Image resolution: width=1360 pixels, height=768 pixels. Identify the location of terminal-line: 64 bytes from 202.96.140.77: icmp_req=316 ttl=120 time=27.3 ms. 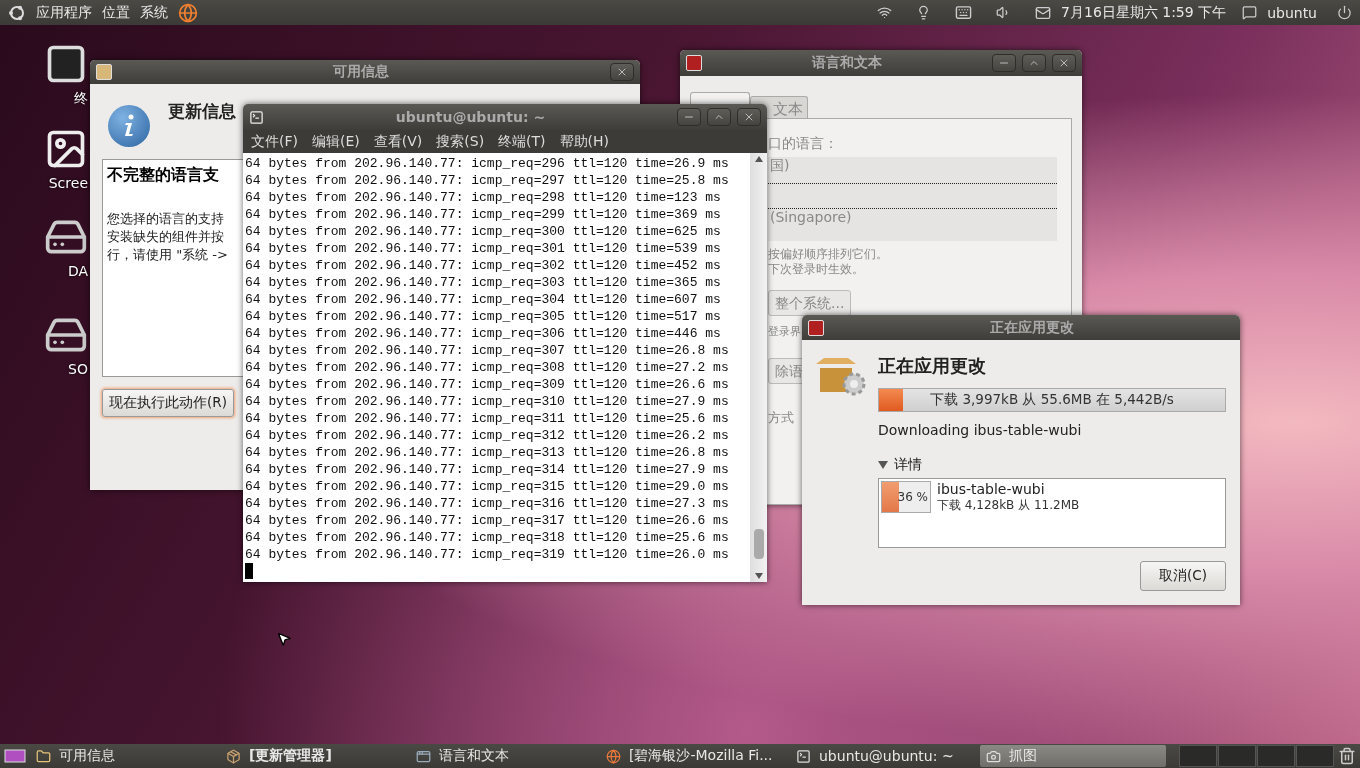
(487, 503).